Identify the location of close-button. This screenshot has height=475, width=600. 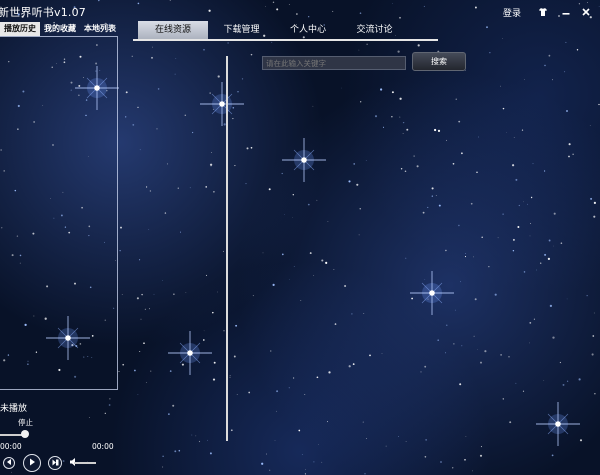
(586, 12).